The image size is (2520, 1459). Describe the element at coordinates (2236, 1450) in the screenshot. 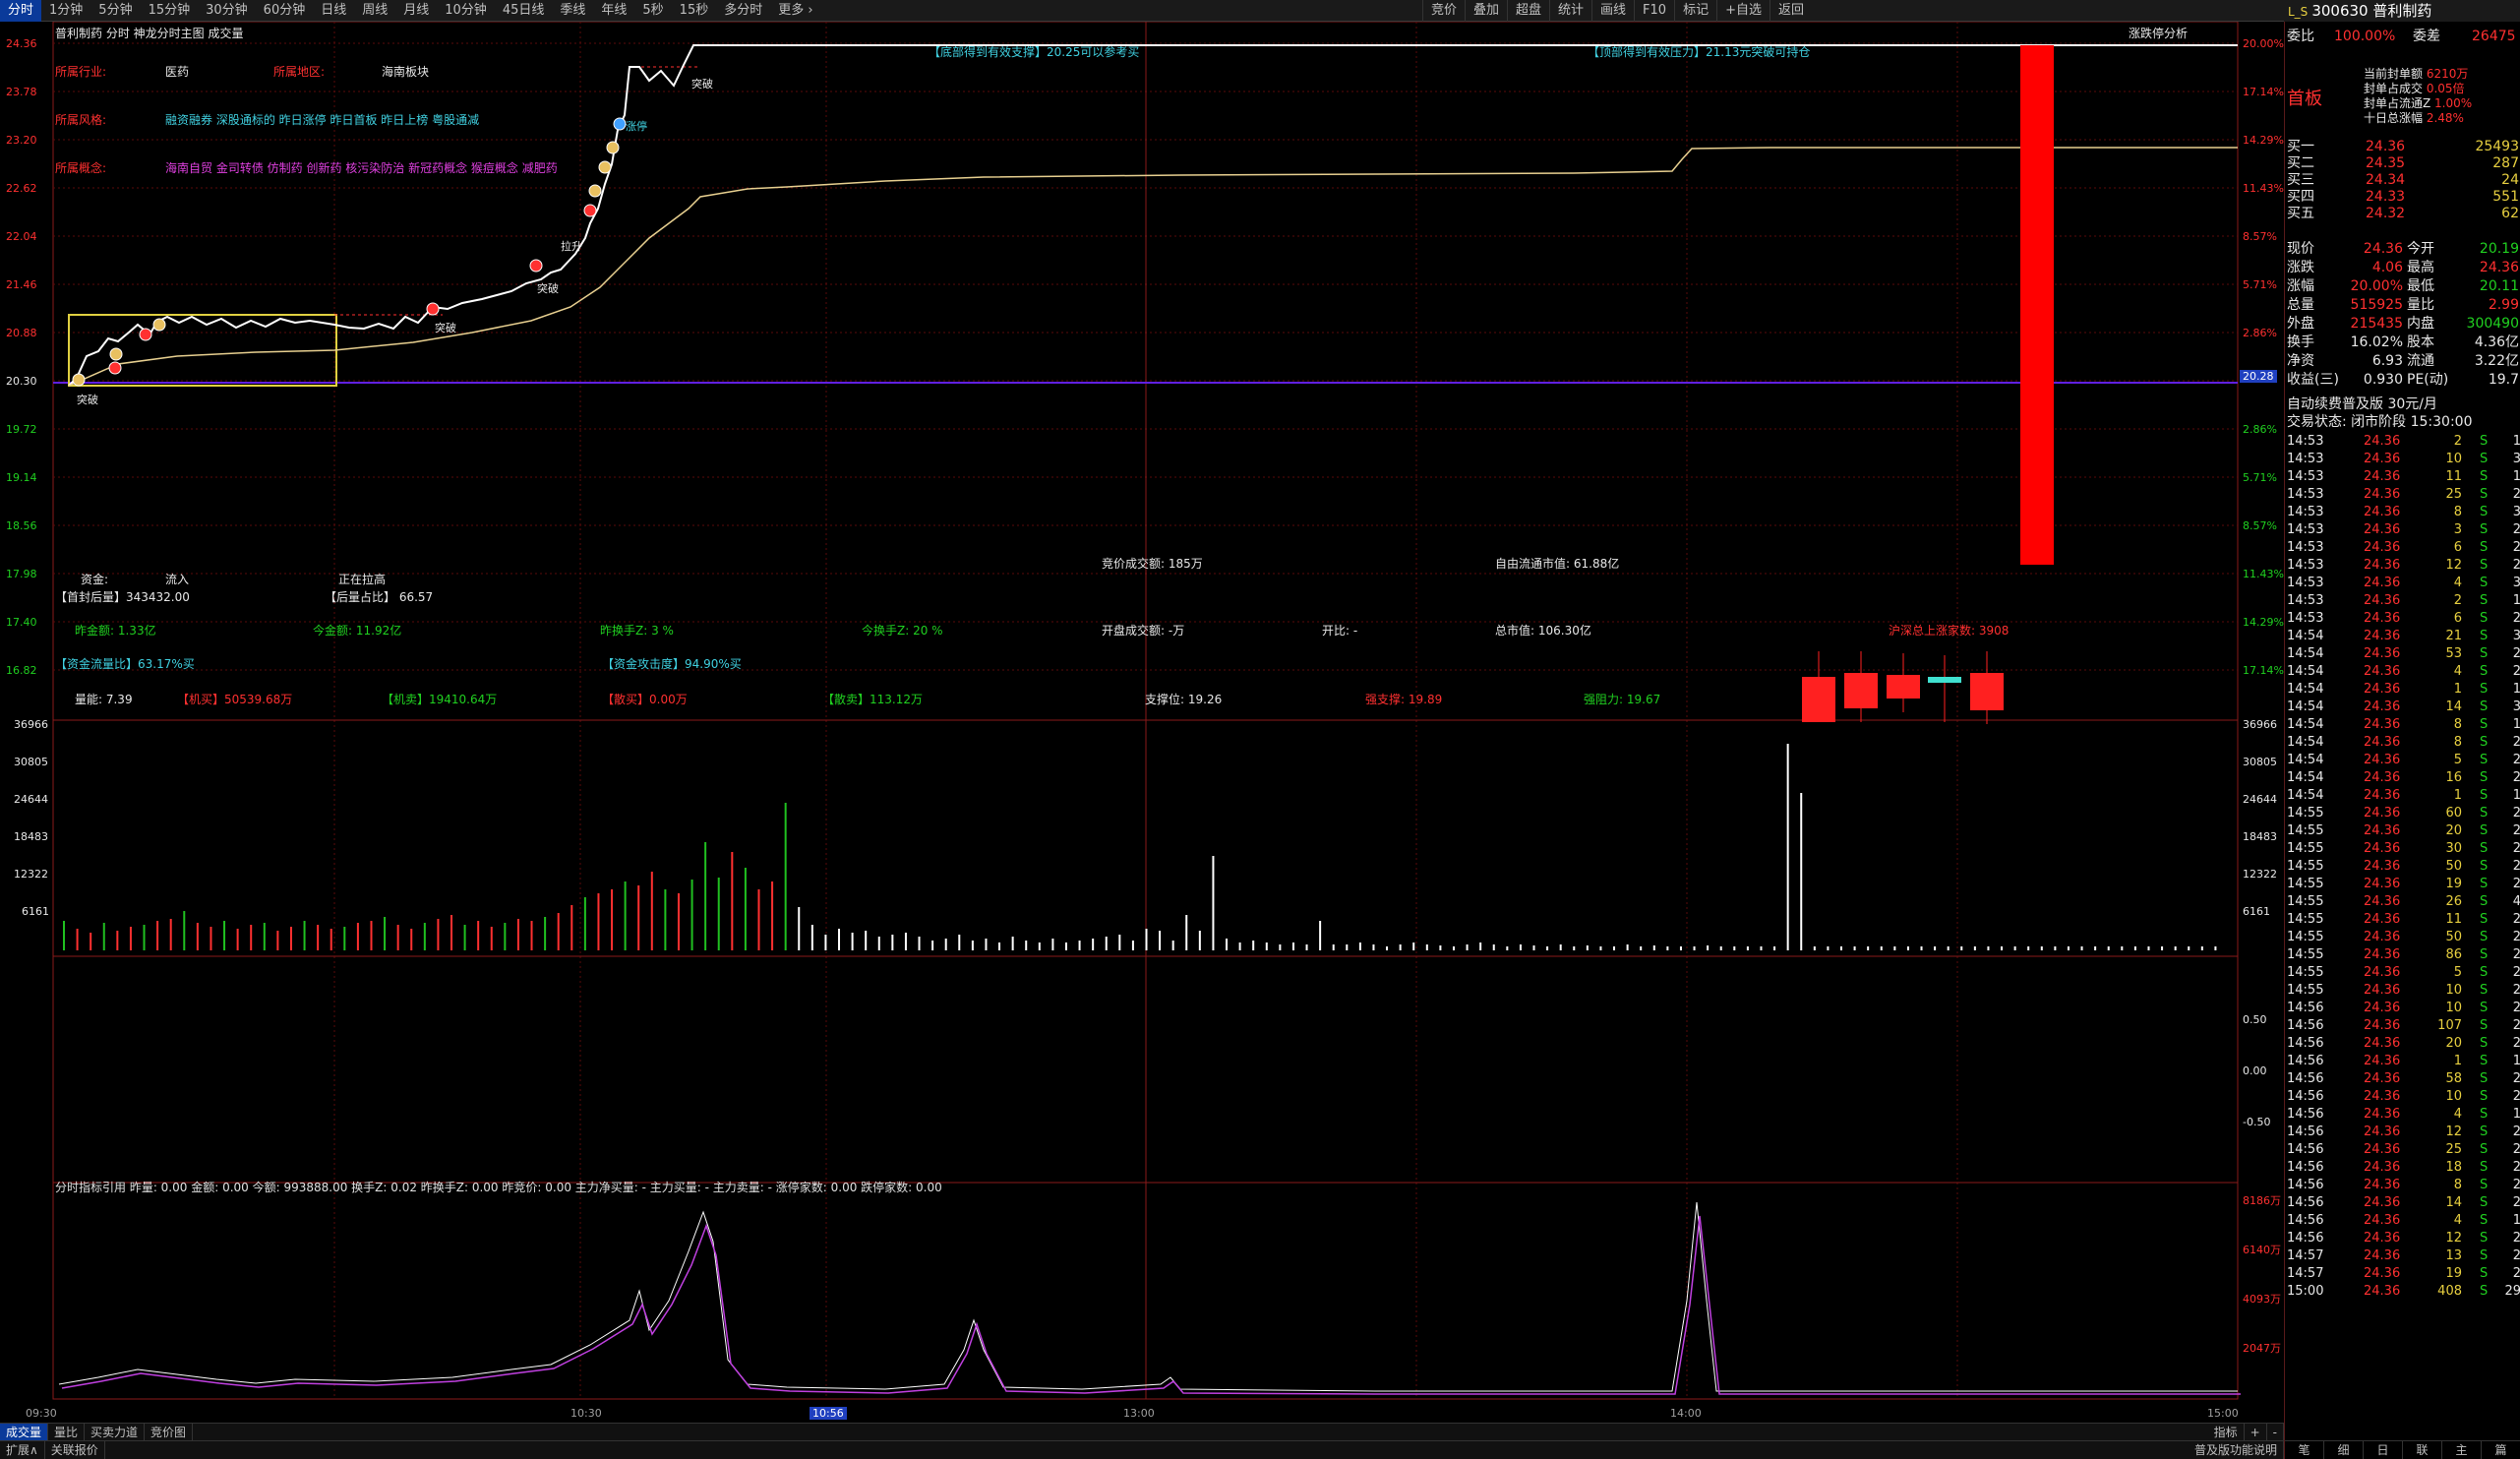

I see `link-feature-doc: 普及版功能说明` at that location.